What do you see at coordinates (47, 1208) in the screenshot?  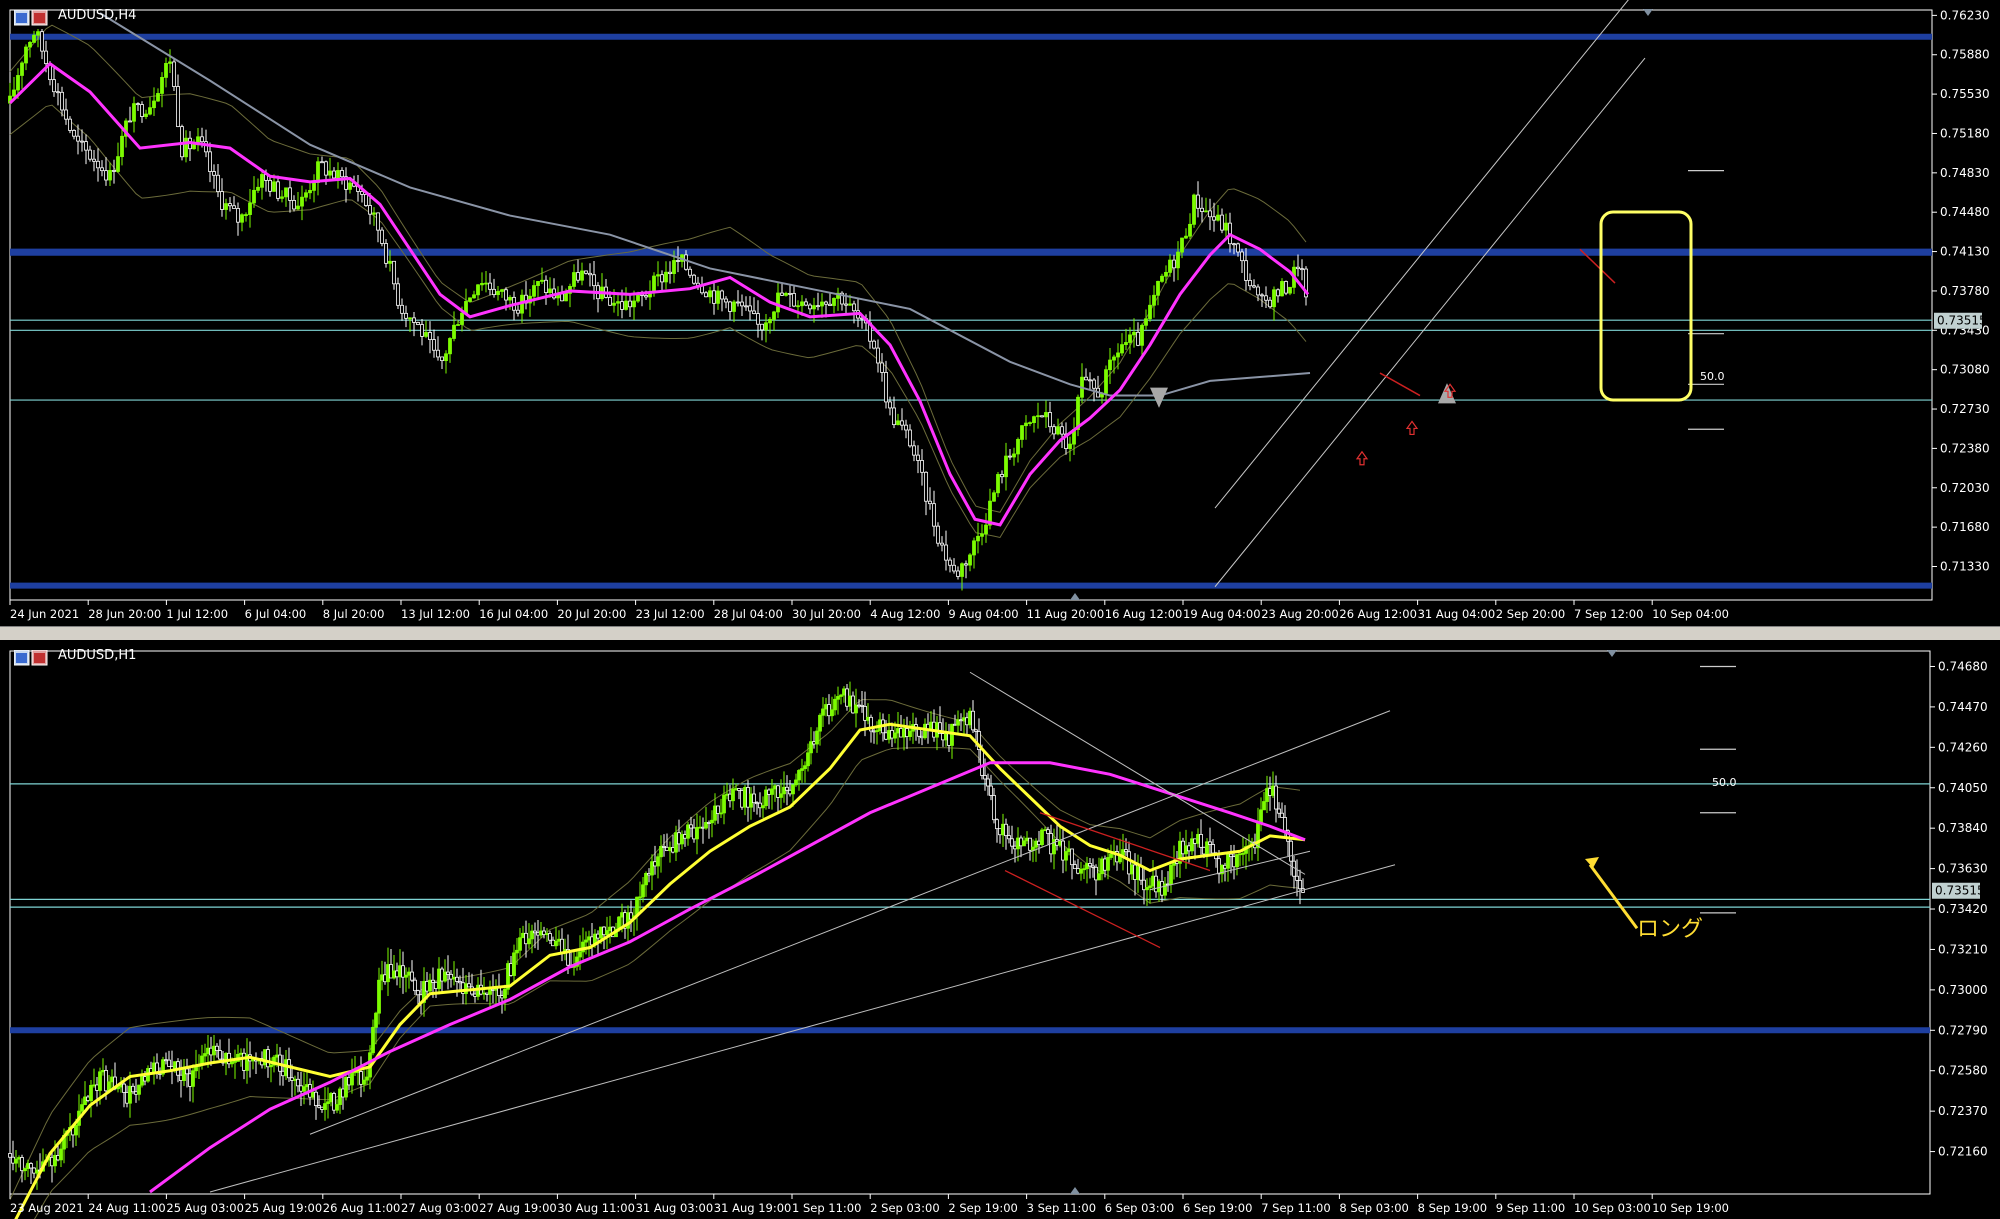 I see `x-axis-tick-label: 23 Aug 2021` at bounding box center [47, 1208].